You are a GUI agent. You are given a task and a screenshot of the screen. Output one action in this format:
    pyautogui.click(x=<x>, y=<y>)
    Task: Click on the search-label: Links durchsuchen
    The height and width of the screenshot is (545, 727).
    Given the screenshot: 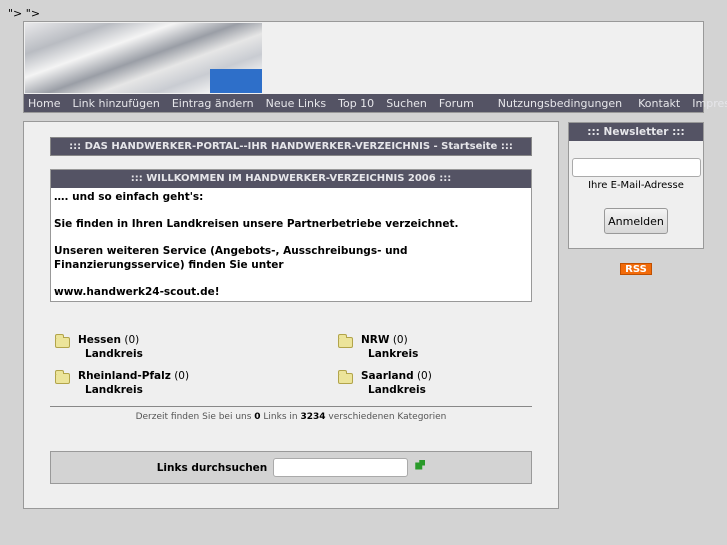 What is the action you would take?
    pyautogui.click(x=212, y=467)
    